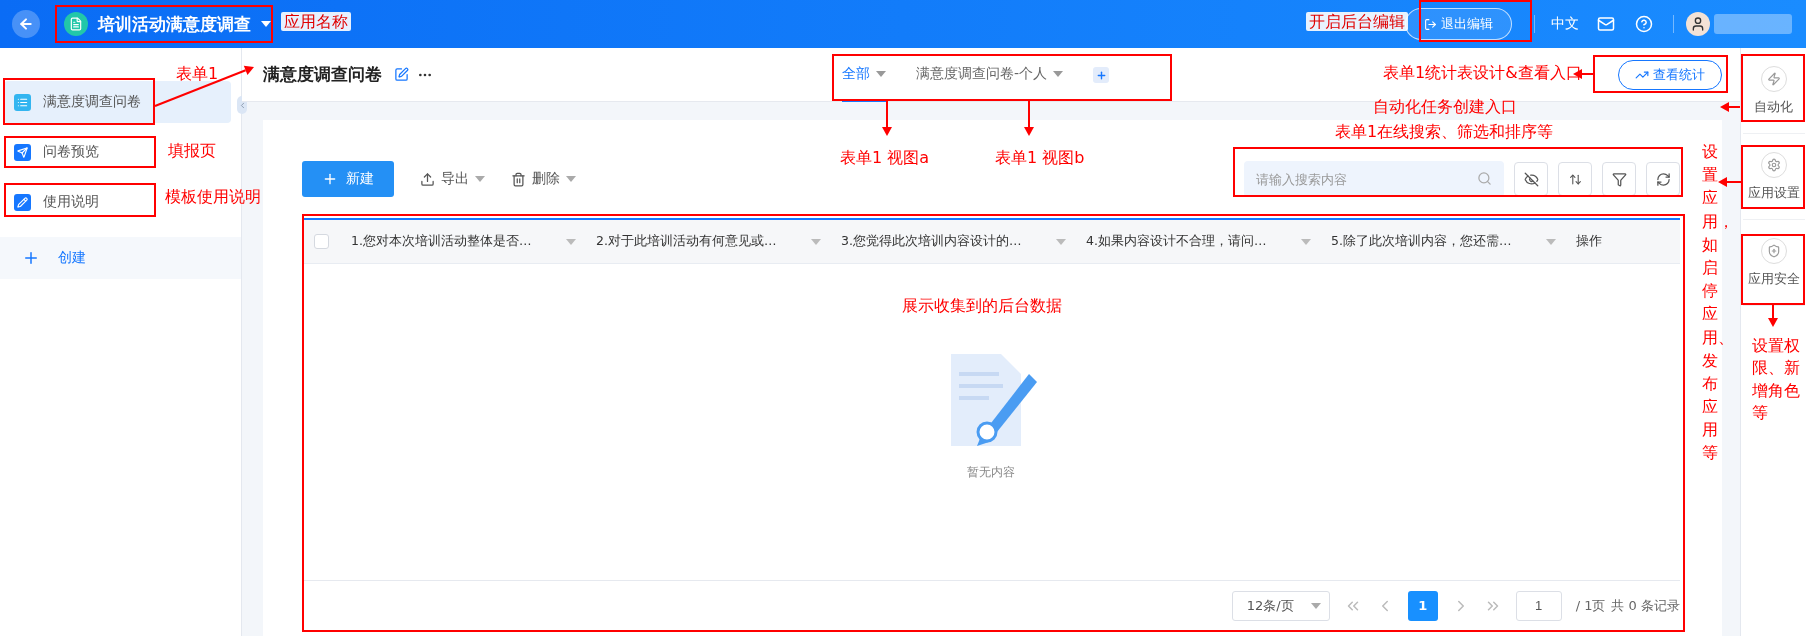 This screenshot has height=636, width=1806. I want to click on rail-button: 应用设置, so click(1773, 177).